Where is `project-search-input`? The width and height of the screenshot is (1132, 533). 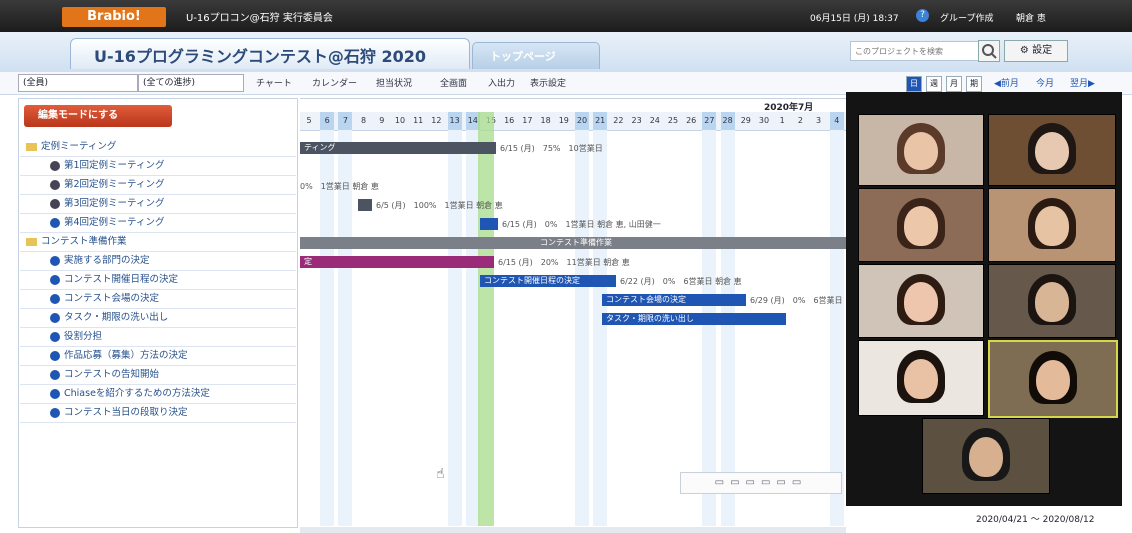 project-search-input is located at coordinates (917, 51).